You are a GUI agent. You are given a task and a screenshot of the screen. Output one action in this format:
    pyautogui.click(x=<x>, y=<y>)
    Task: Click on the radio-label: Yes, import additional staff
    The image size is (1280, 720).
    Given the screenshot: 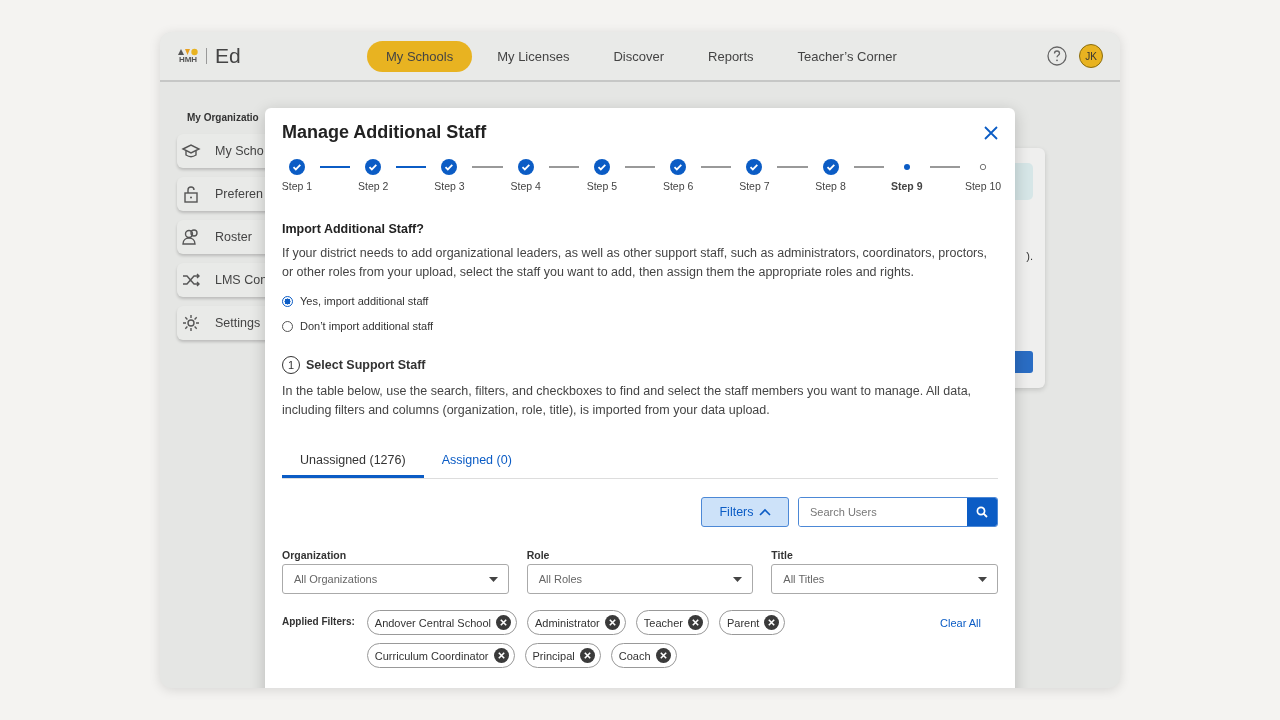 What is the action you would take?
    pyautogui.click(x=364, y=301)
    